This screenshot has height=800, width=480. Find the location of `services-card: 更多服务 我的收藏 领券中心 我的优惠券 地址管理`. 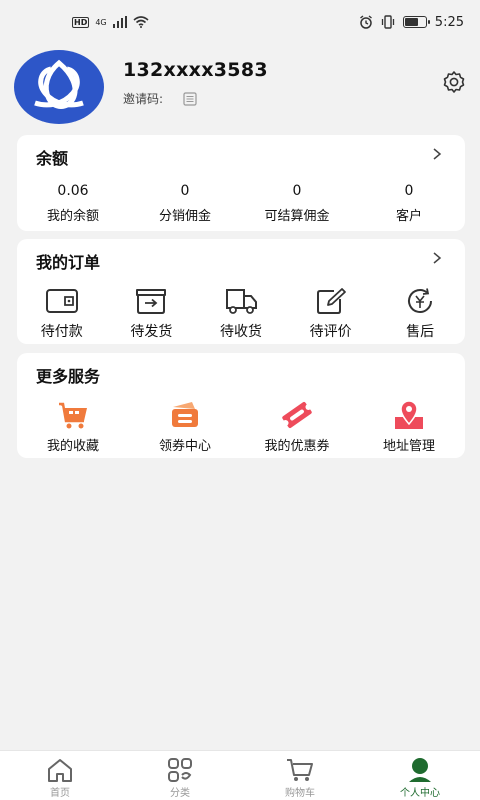

services-card: 更多服务 我的收藏 领券中心 我的优惠券 地址管理 is located at coordinates (241, 405).